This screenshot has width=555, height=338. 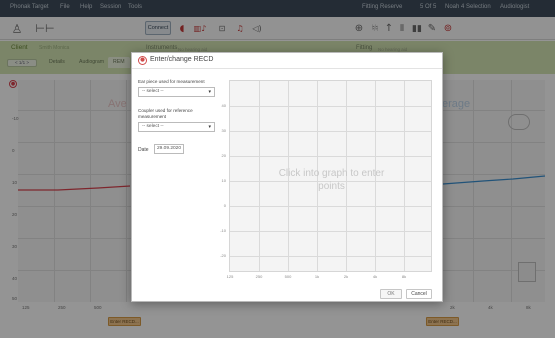 I want to click on x-tick: 2k, so click(x=346, y=276).